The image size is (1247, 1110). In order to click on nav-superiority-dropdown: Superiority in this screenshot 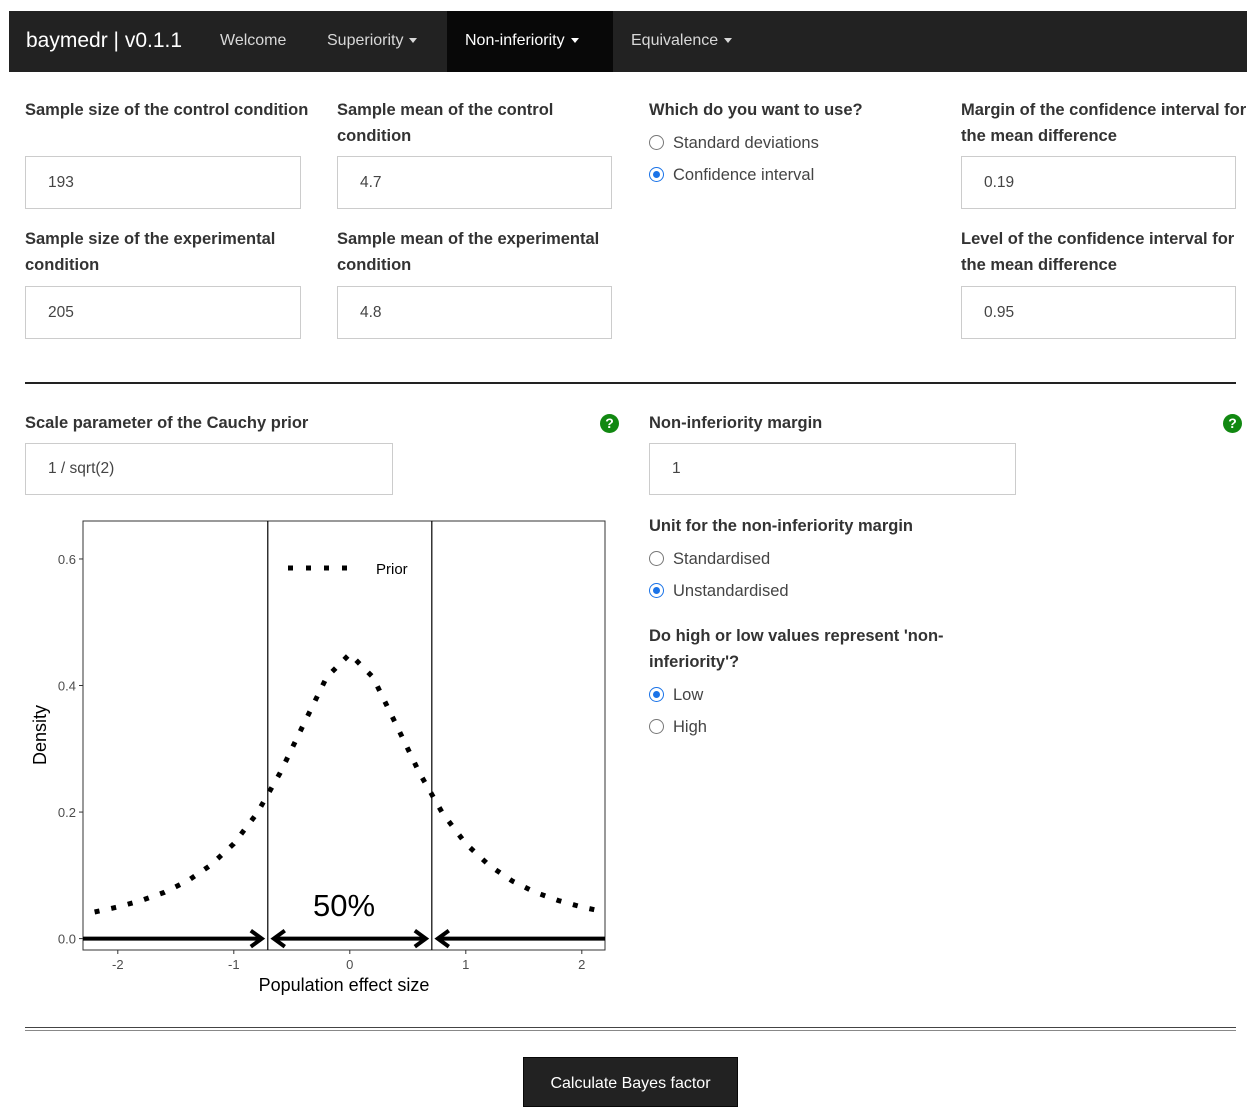, I will do `click(372, 41)`.